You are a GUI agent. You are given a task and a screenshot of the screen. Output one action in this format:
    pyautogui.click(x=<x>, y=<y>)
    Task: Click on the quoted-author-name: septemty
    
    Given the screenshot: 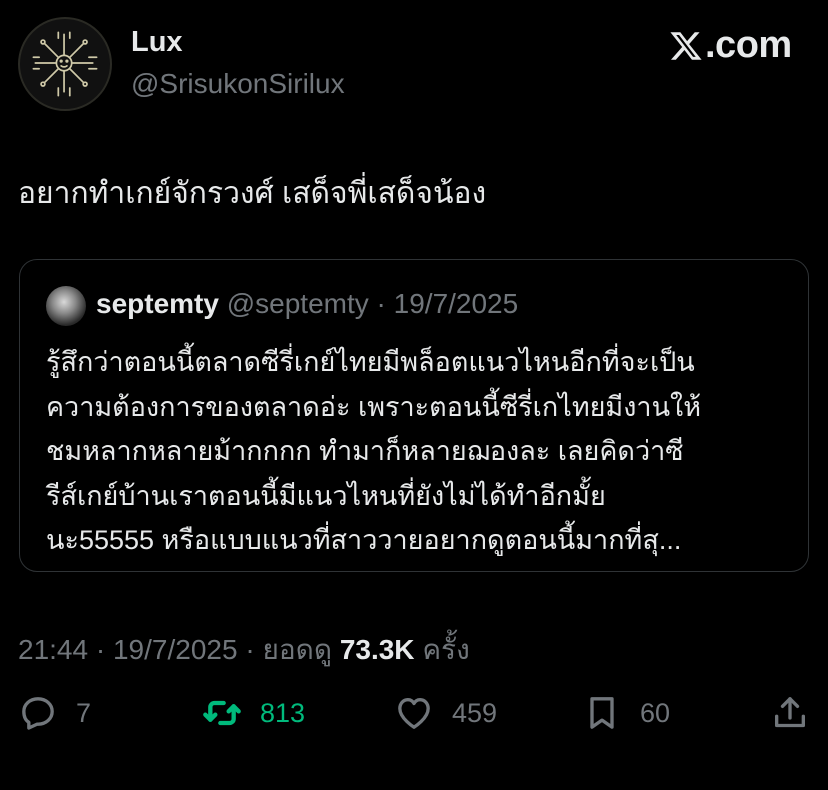 What is the action you would take?
    pyautogui.click(x=157, y=303)
    